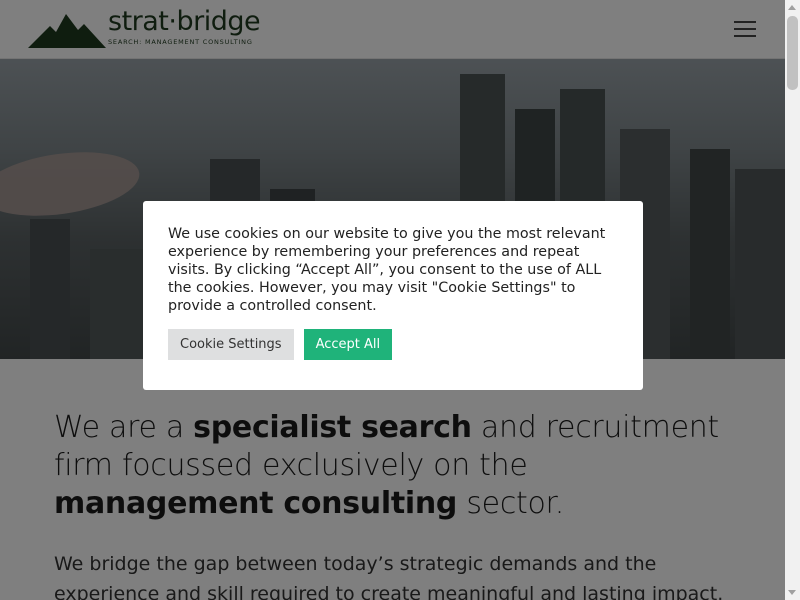  I want to click on scrollbar-thumb, so click(792, 53).